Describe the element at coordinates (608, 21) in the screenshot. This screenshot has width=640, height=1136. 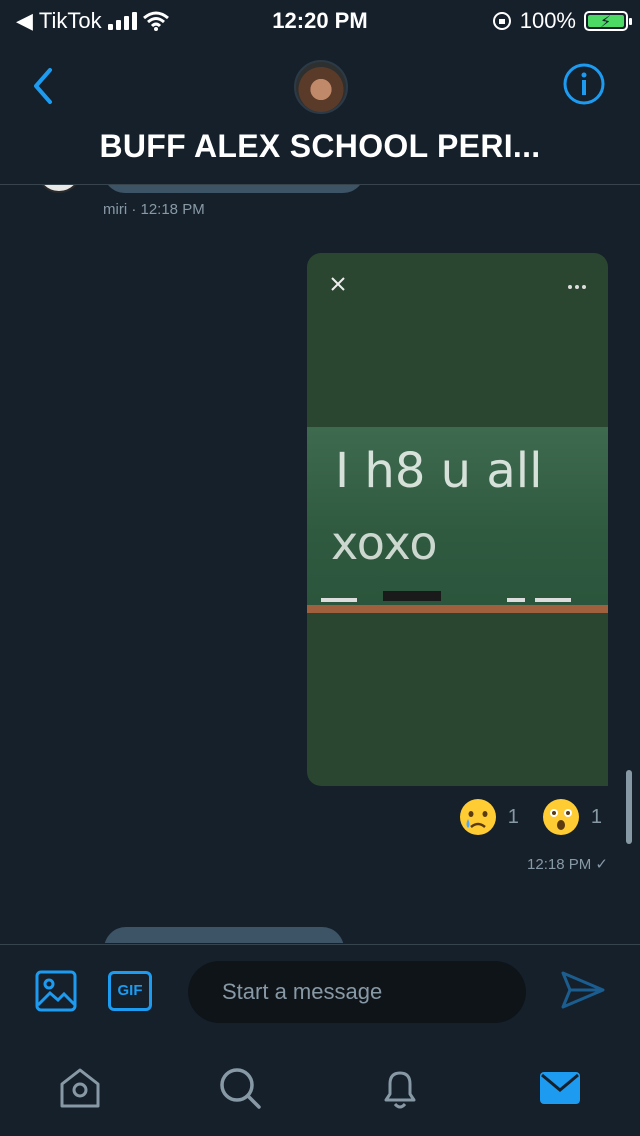
I see `battery-icon: ⚡` at that location.